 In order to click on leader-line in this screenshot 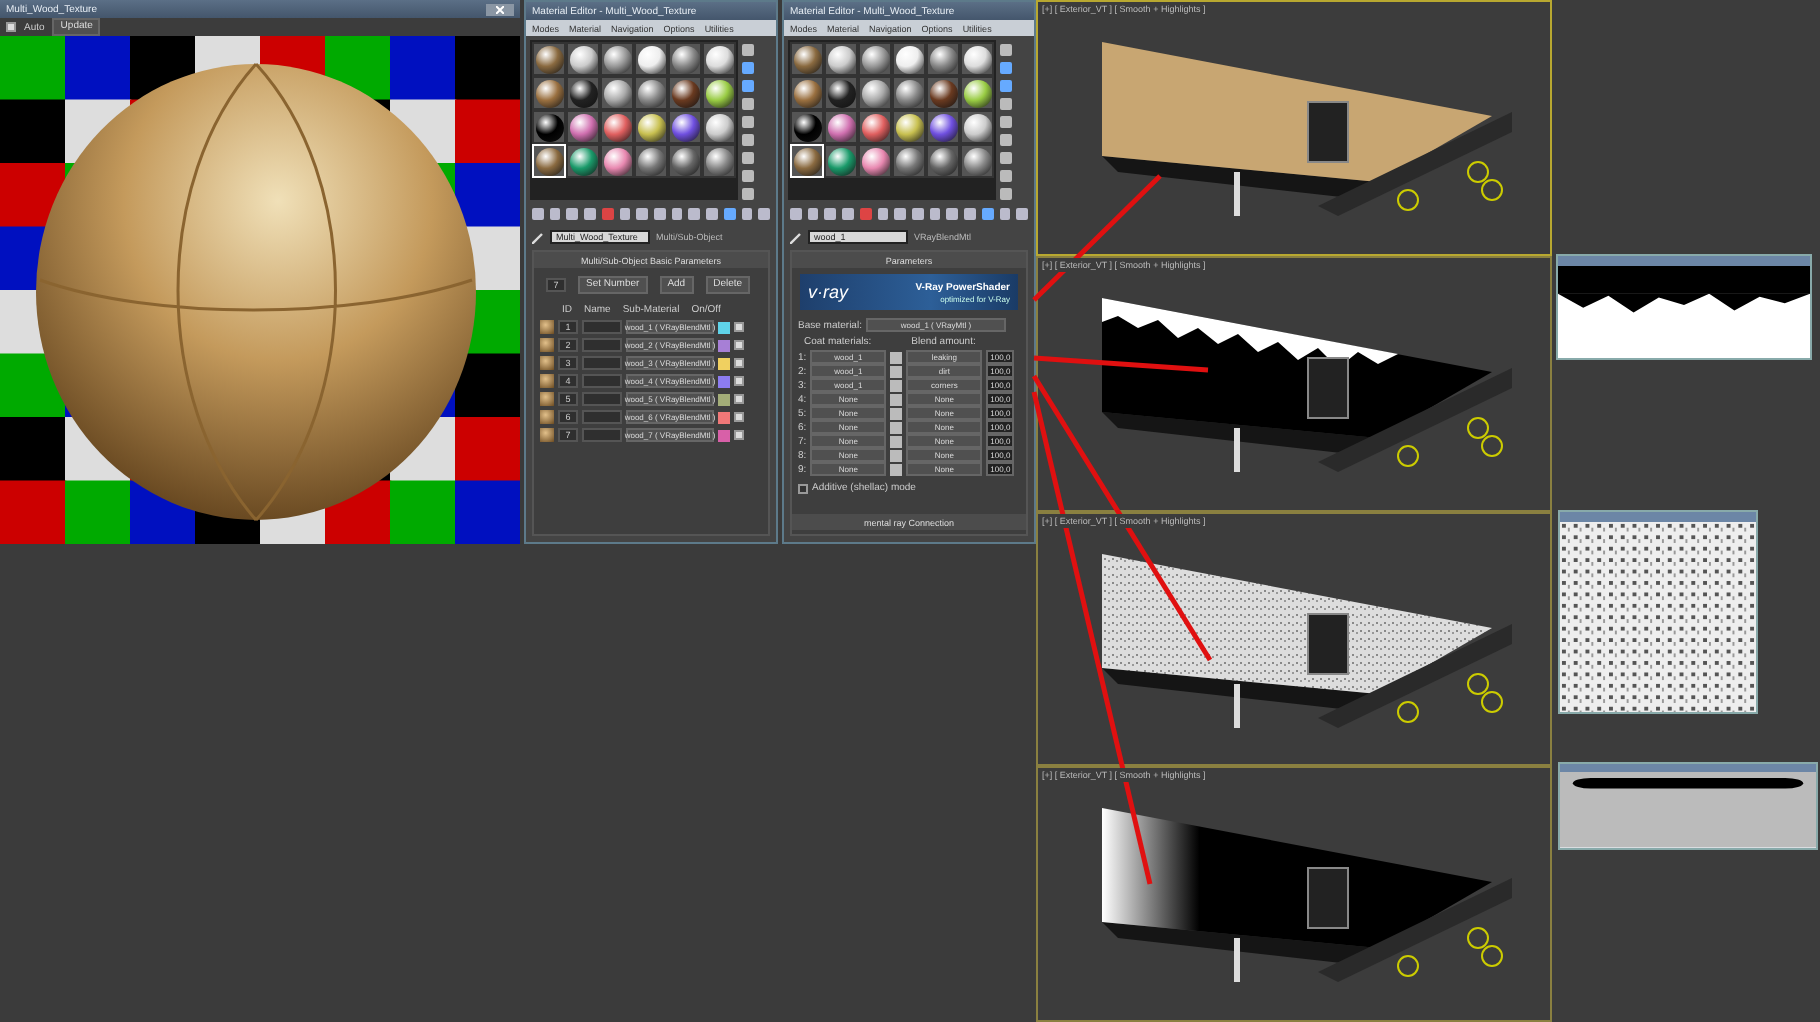, I will do `click(1097, 238)`.